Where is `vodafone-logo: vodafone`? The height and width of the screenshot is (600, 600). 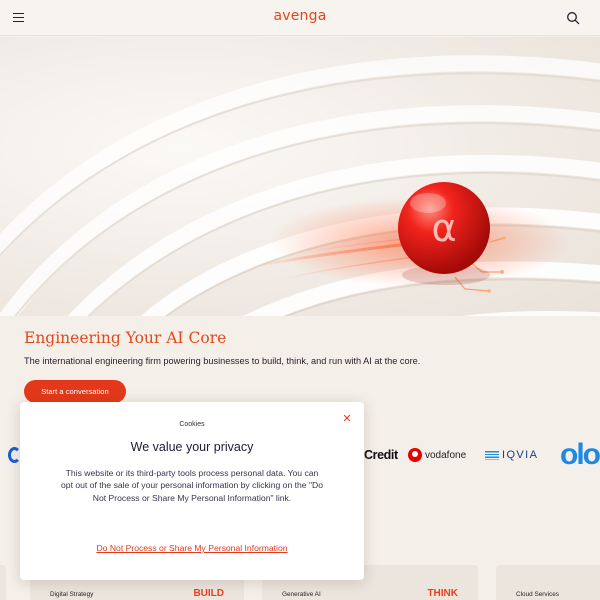
vodafone-logo: vodafone is located at coordinates (437, 455).